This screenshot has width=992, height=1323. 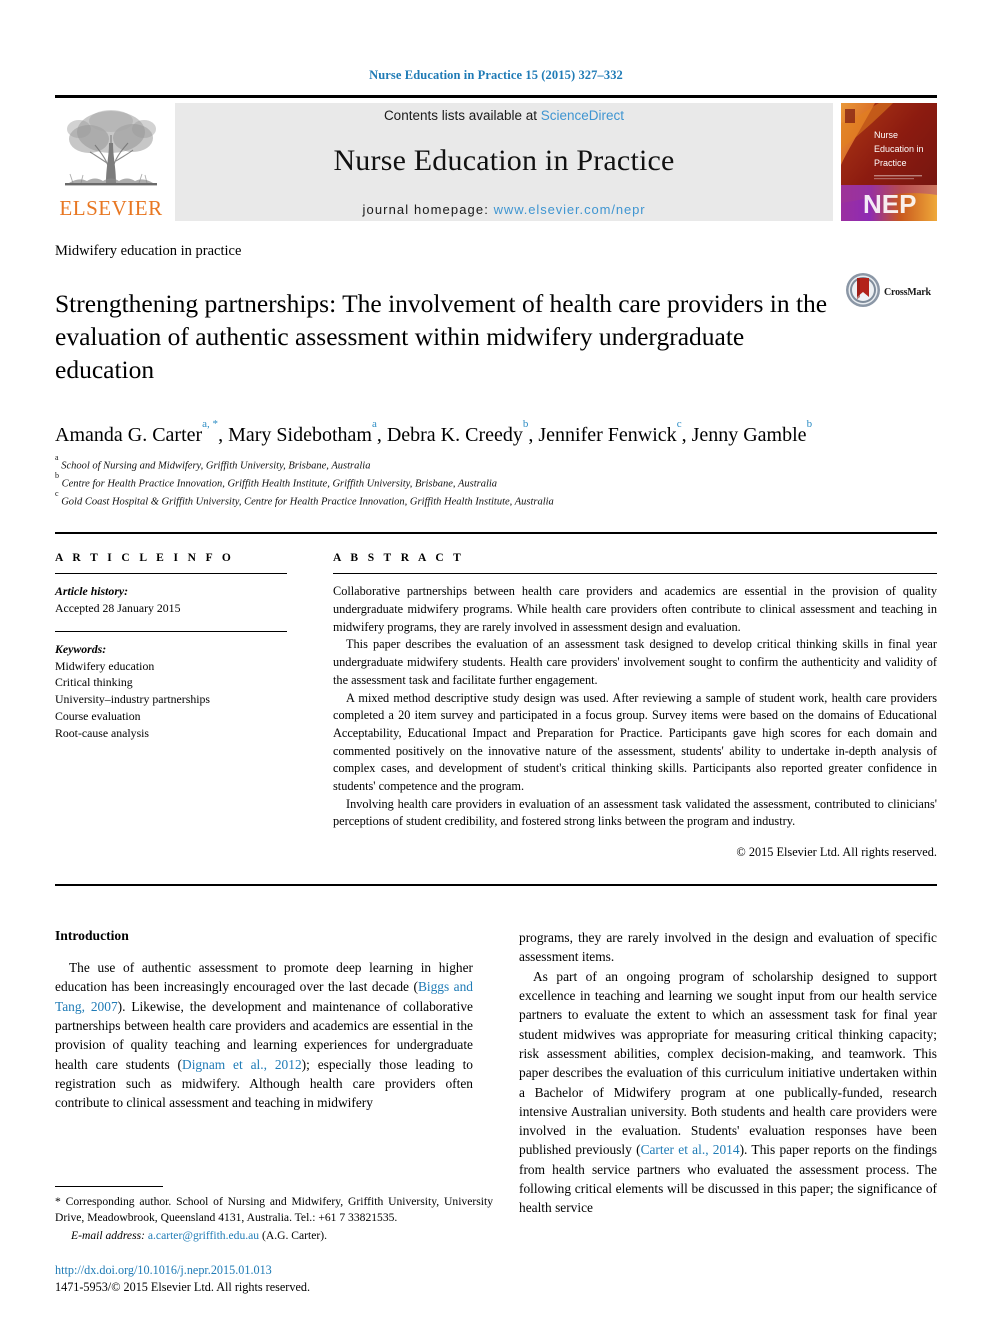 What do you see at coordinates (635, 574) in the screenshot?
I see `abstract-rule` at bounding box center [635, 574].